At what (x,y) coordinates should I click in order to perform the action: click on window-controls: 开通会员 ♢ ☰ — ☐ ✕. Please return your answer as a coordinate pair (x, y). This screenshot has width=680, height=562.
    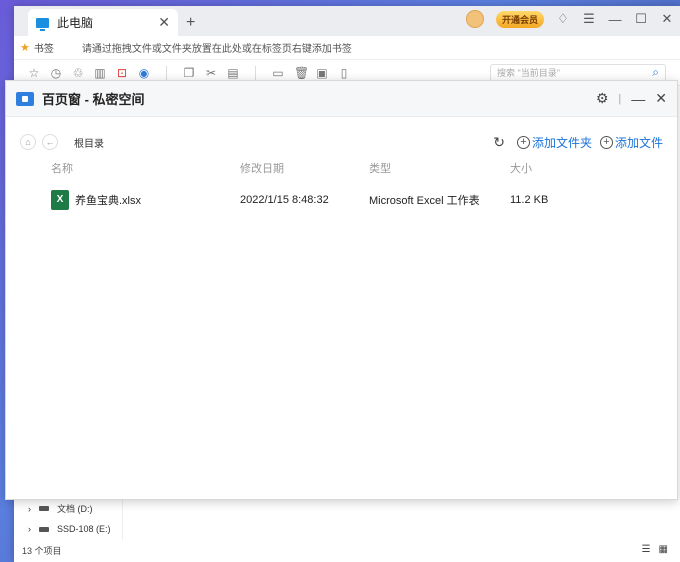
    Looking at the image, I should click on (569, 19).